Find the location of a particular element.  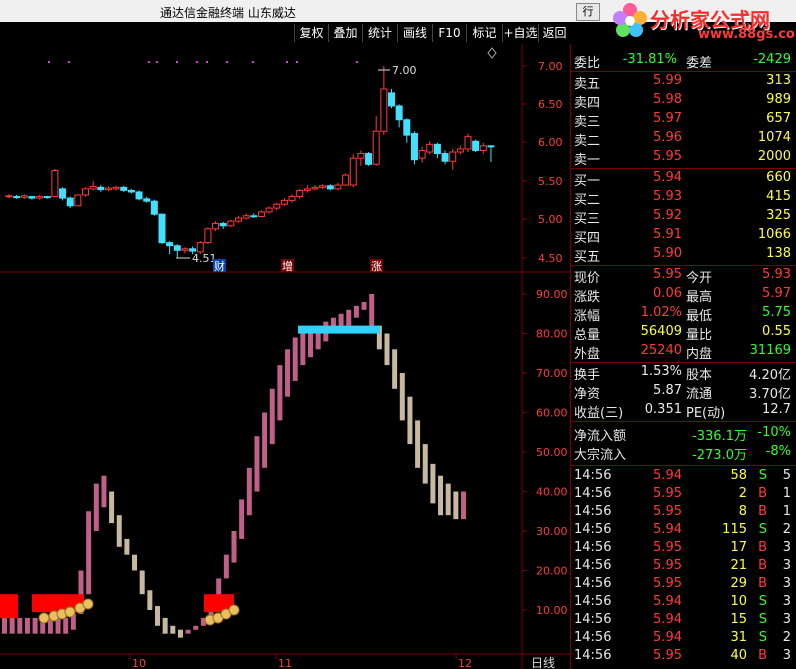

bid-price: 5.91 is located at coordinates (667, 234).